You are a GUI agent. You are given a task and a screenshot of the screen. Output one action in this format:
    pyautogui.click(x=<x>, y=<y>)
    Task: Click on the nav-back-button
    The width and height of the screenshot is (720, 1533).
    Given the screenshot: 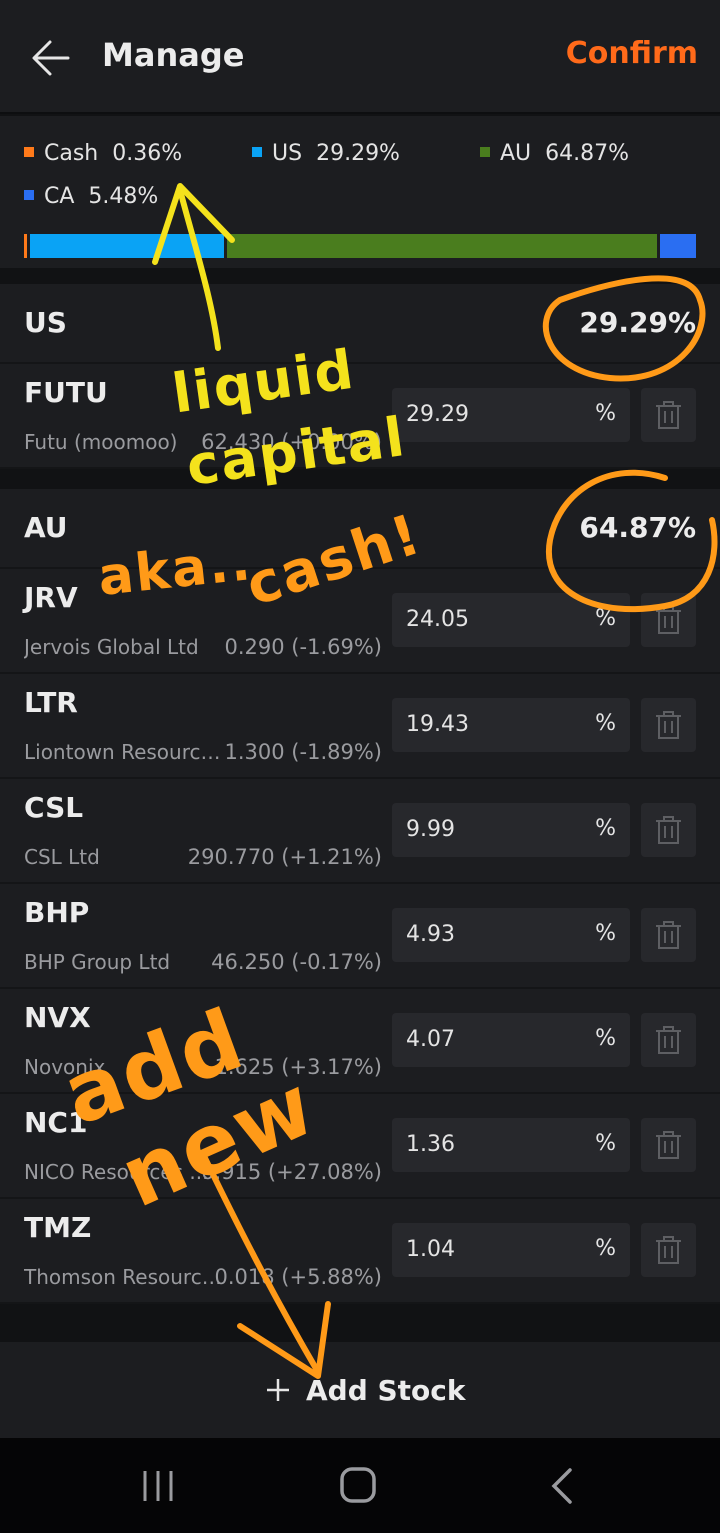 What is the action you would take?
    pyautogui.click(x=562, y=1488)
    